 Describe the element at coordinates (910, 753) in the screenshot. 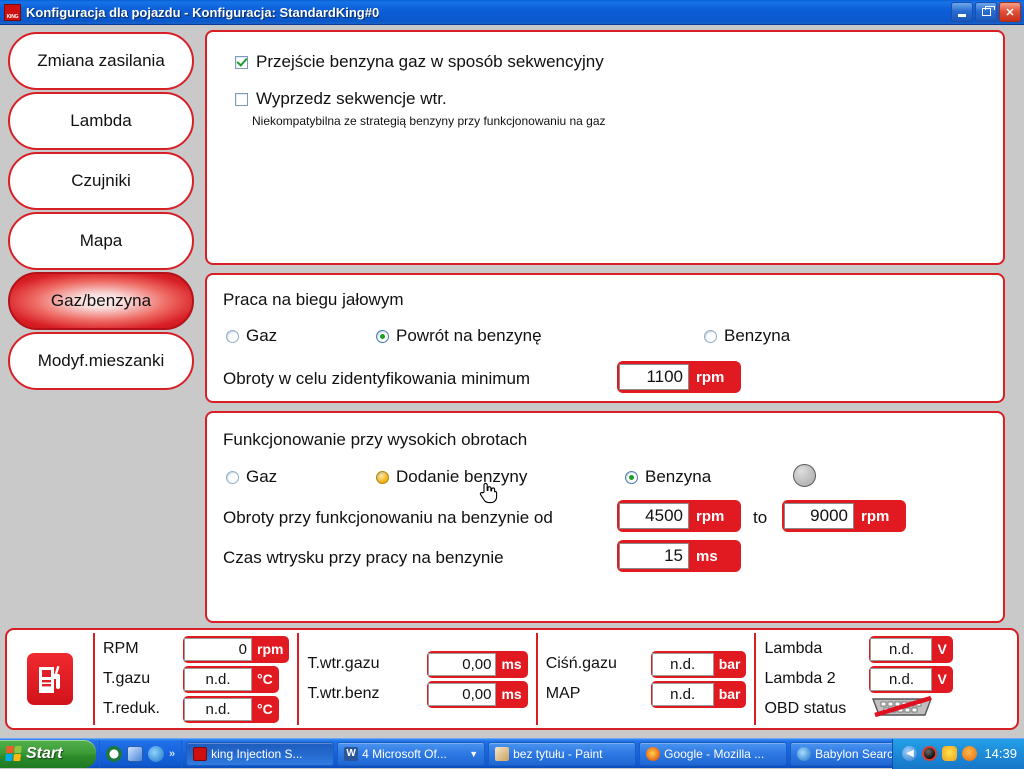

I see `tray-expand-icon: ◀` at that location.